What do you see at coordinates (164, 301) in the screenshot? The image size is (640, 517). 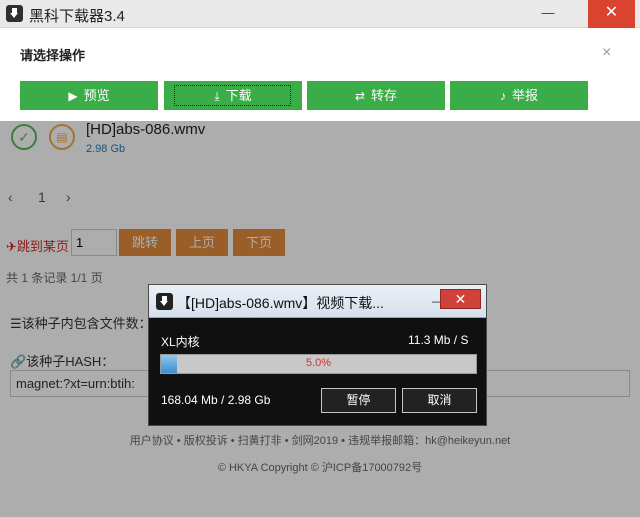 I see `dialog-download-icon` at bounding box center [164, 301].